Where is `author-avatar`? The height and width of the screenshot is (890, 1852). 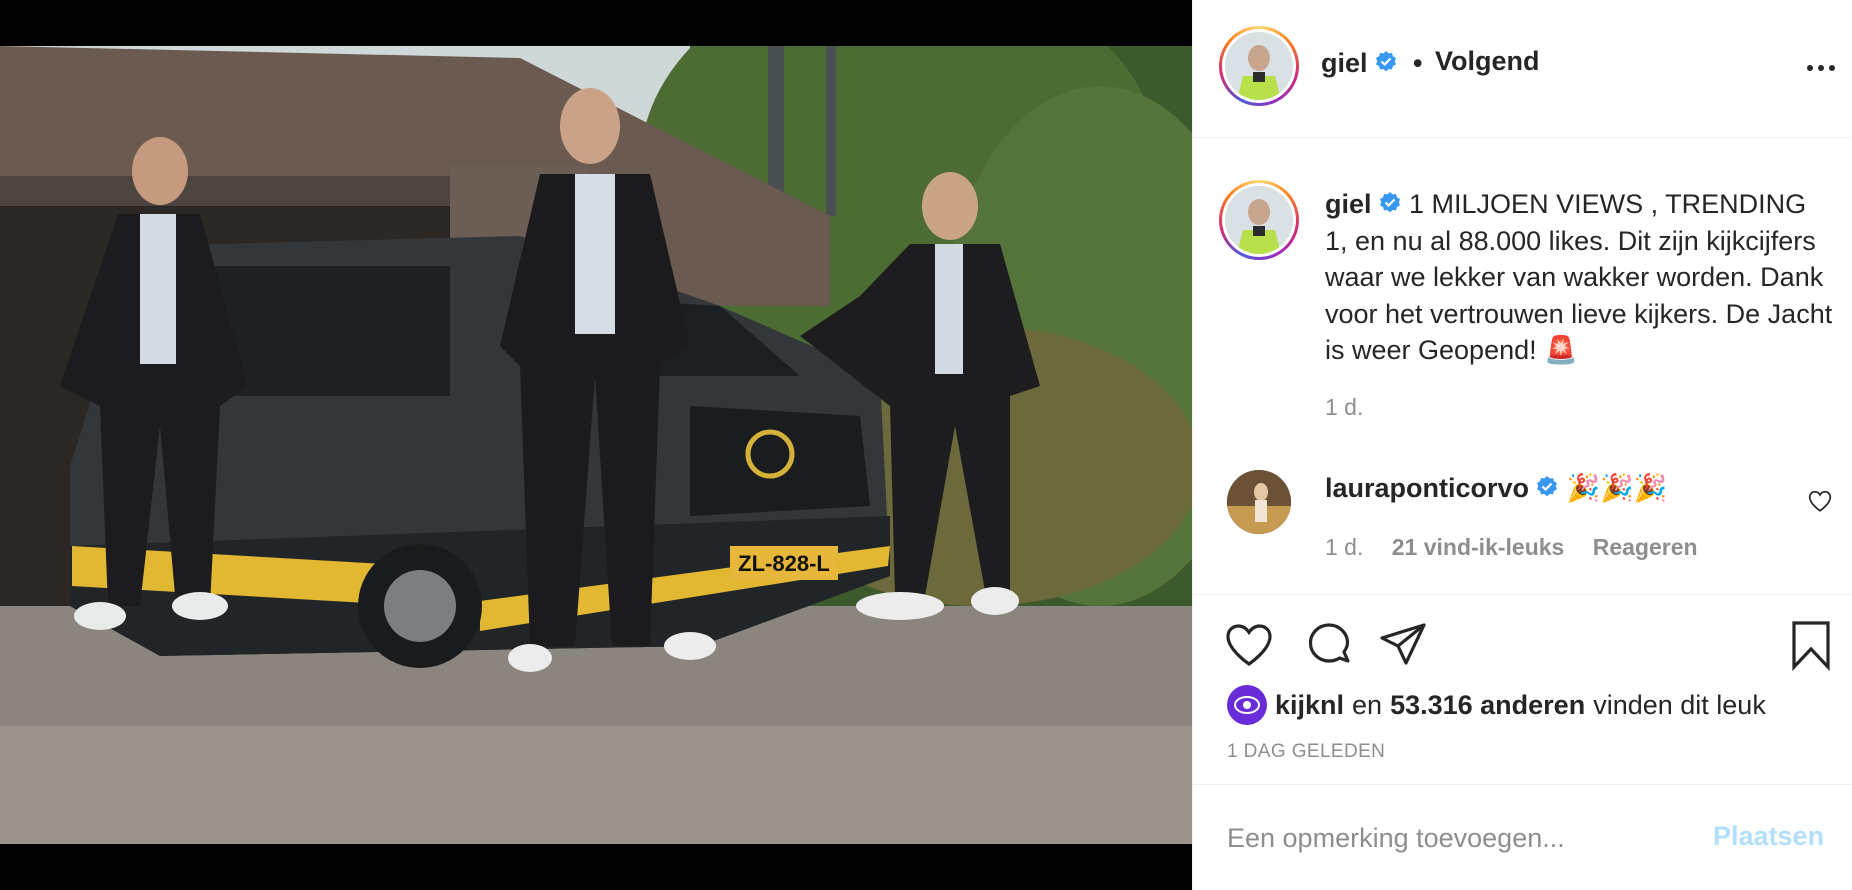 author-avatar is located at coordinates (1259, 66).